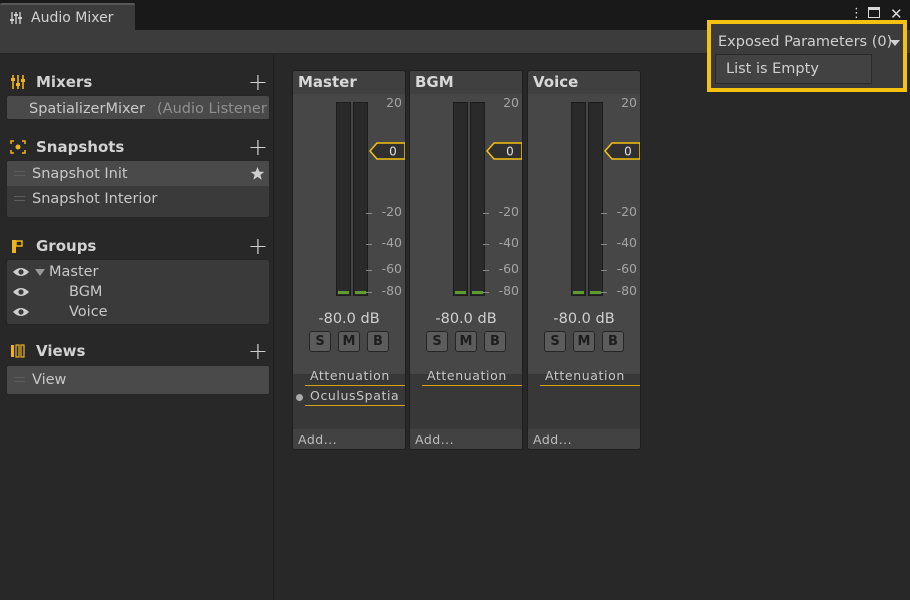 This screenshot has width=910, height=600. I want to click on dropdown-arrow-icon, so click(895, 43).